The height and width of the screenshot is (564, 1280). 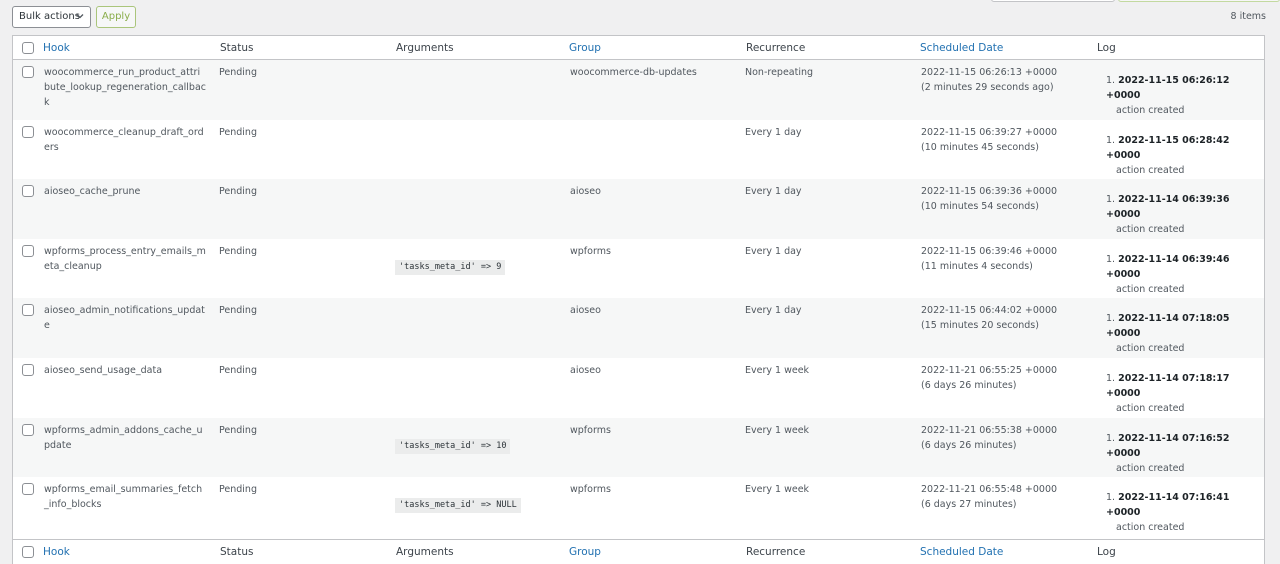 What do you see at coordinates (1168, 207) in the screenshot?
I see `row-log-date: 2022-11-14 06:39:36 +0000` at bounding box center [1168, 207].